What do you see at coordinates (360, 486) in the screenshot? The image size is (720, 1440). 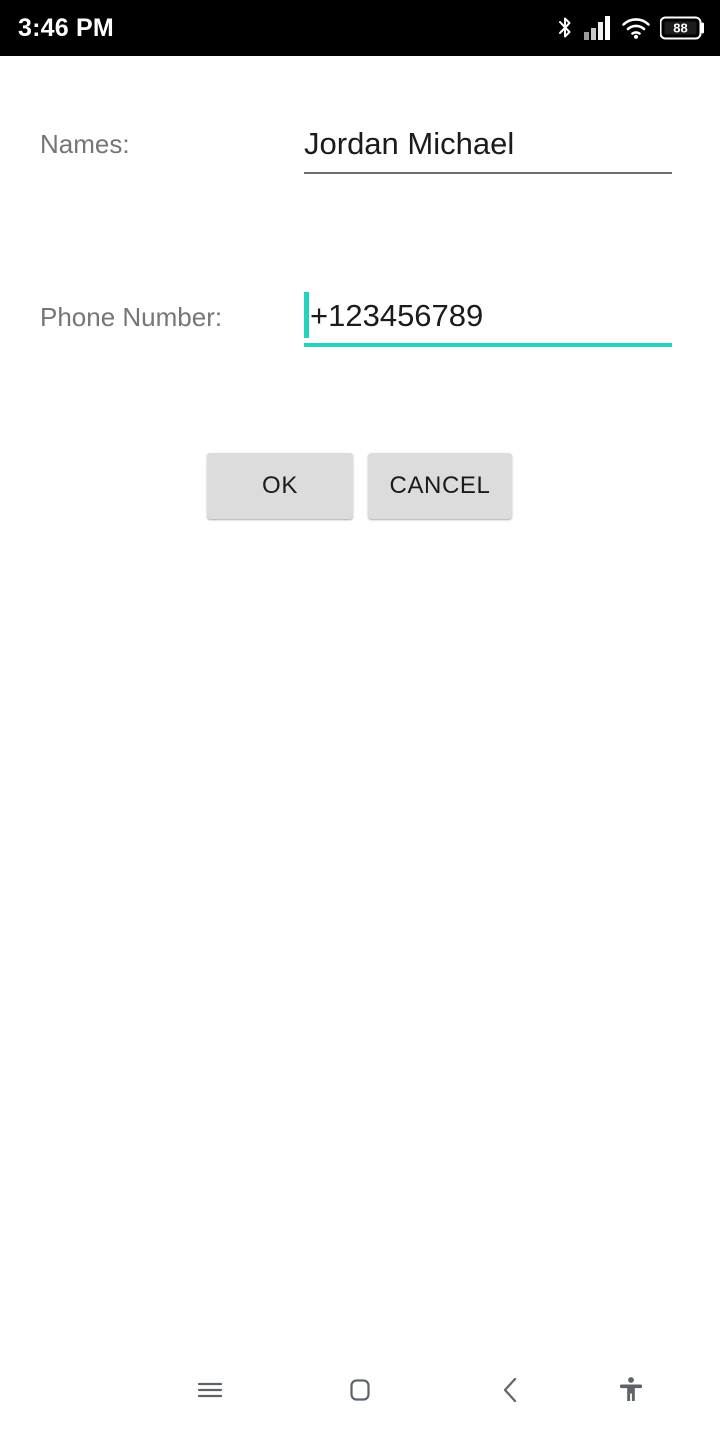 I see `button-row: OK CANCEL` at bounding box center [360, 486].